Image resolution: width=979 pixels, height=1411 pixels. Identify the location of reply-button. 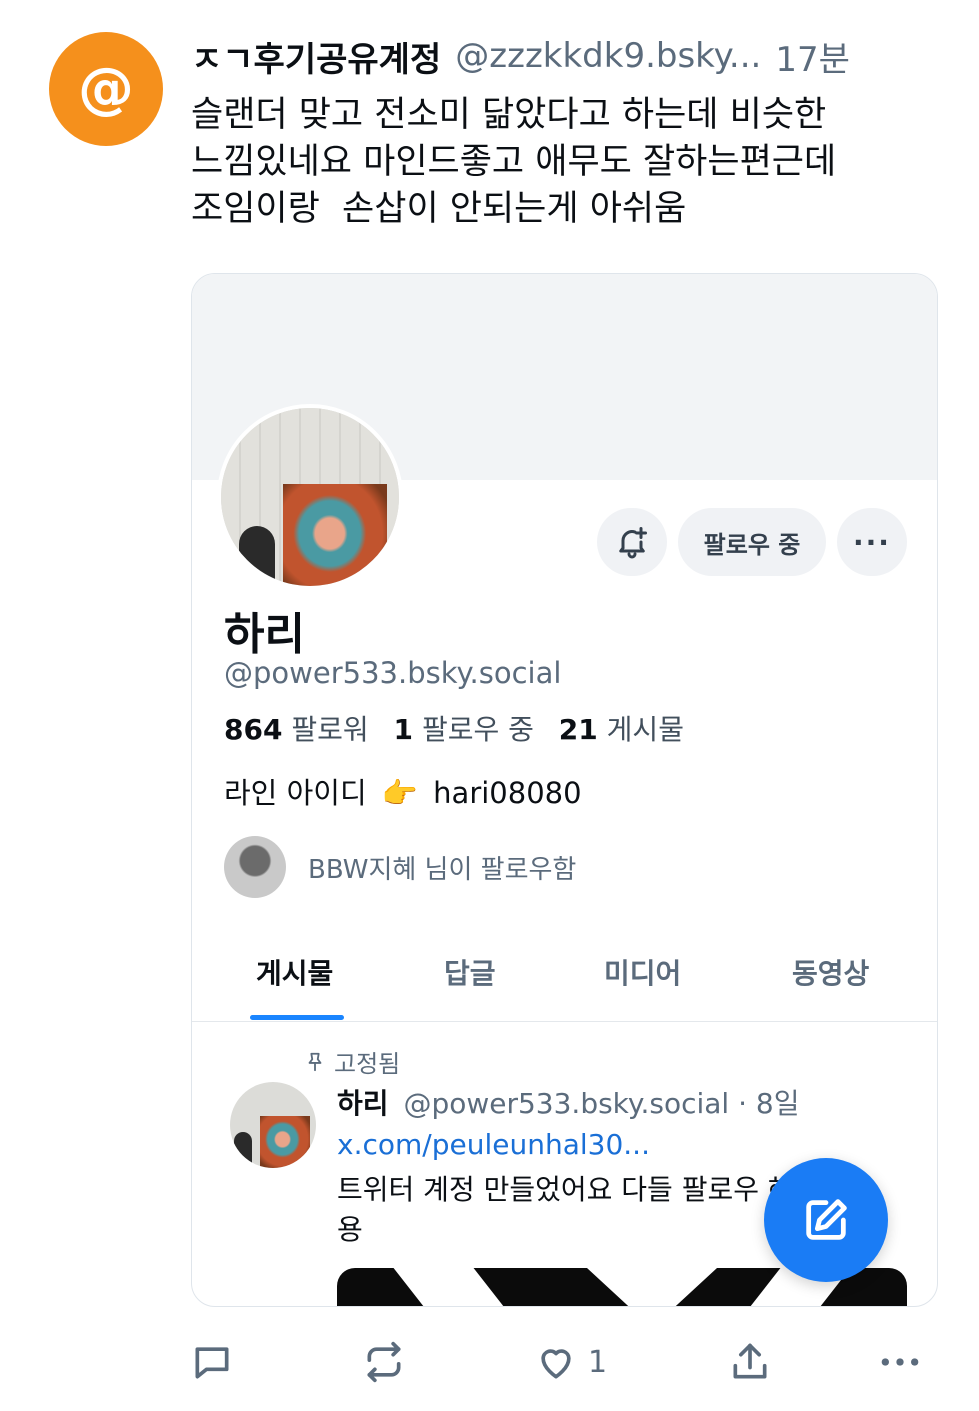
(212, 1362).